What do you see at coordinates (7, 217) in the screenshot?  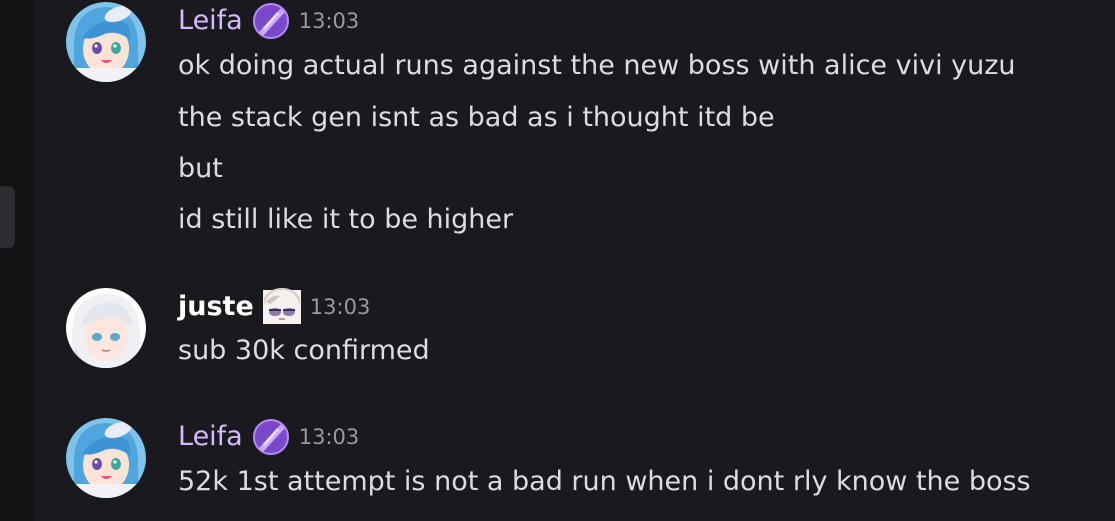 I see `scrollbar-thumb` at bounding box center [7, 217].